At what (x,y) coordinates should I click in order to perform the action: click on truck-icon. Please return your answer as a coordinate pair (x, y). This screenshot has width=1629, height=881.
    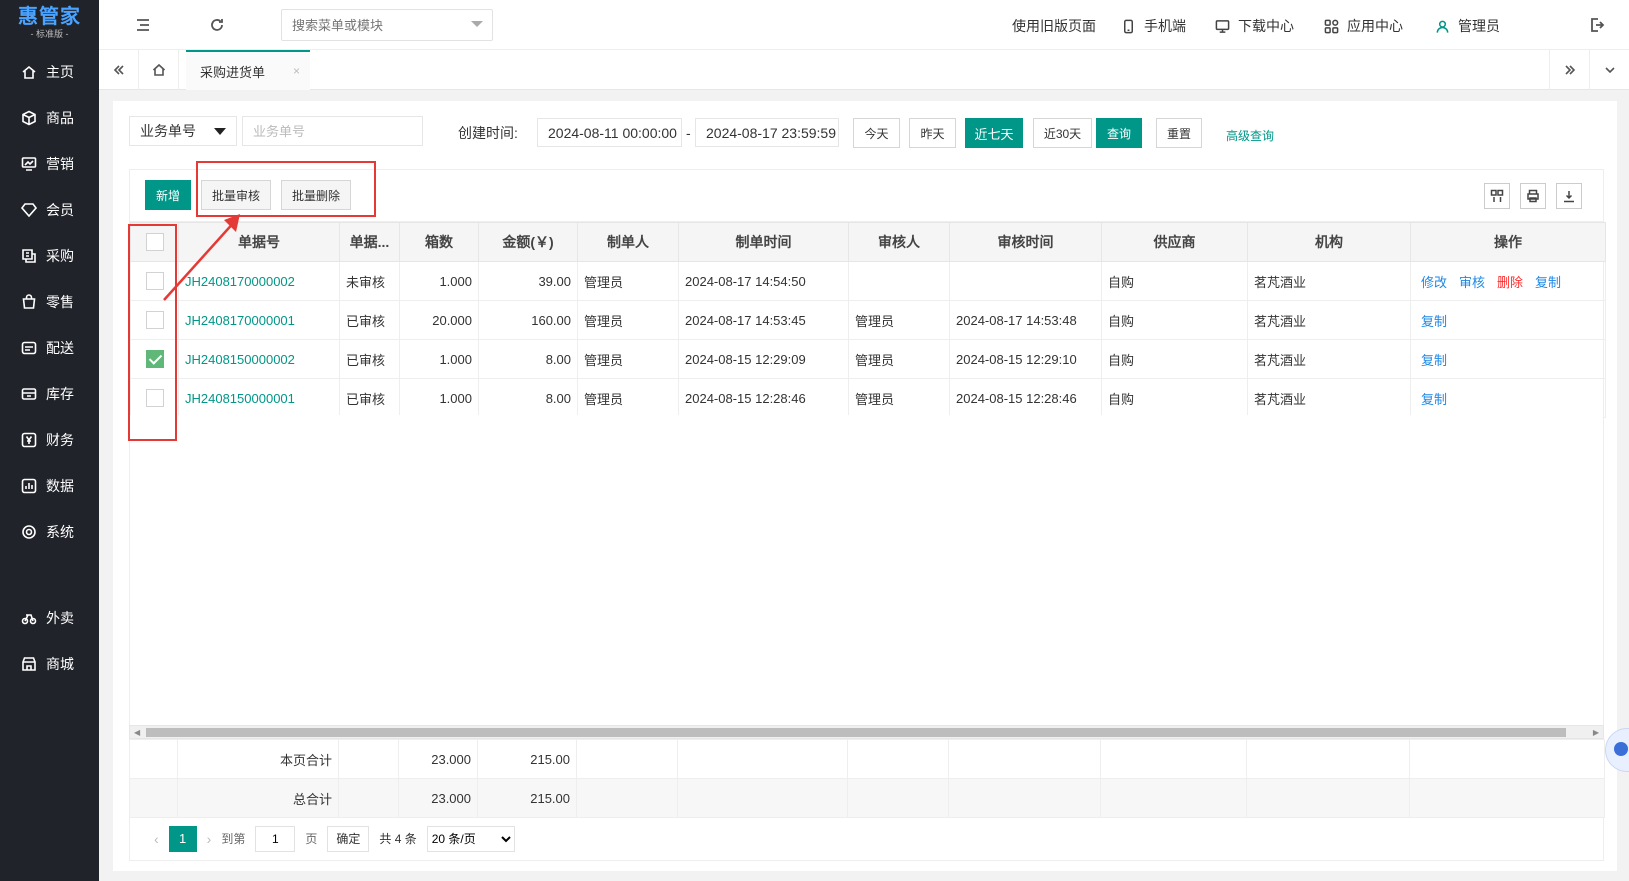
    Looking at the image, I should click on (29, 348).